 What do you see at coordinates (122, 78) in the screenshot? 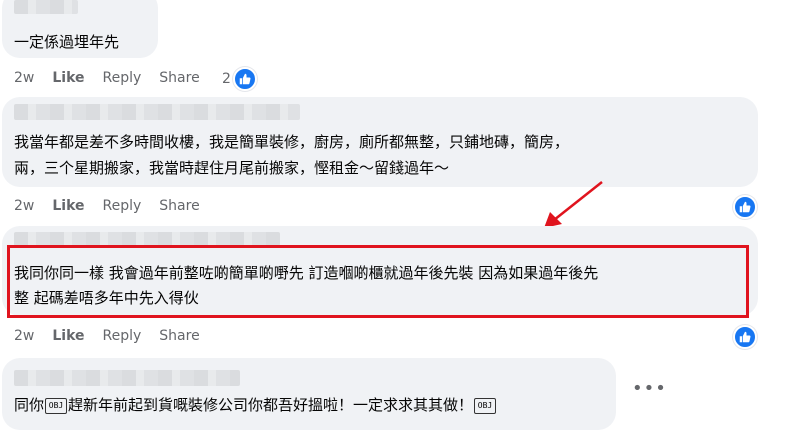
I see `reply-button-1: Reply` at bounding box center [122, 78].